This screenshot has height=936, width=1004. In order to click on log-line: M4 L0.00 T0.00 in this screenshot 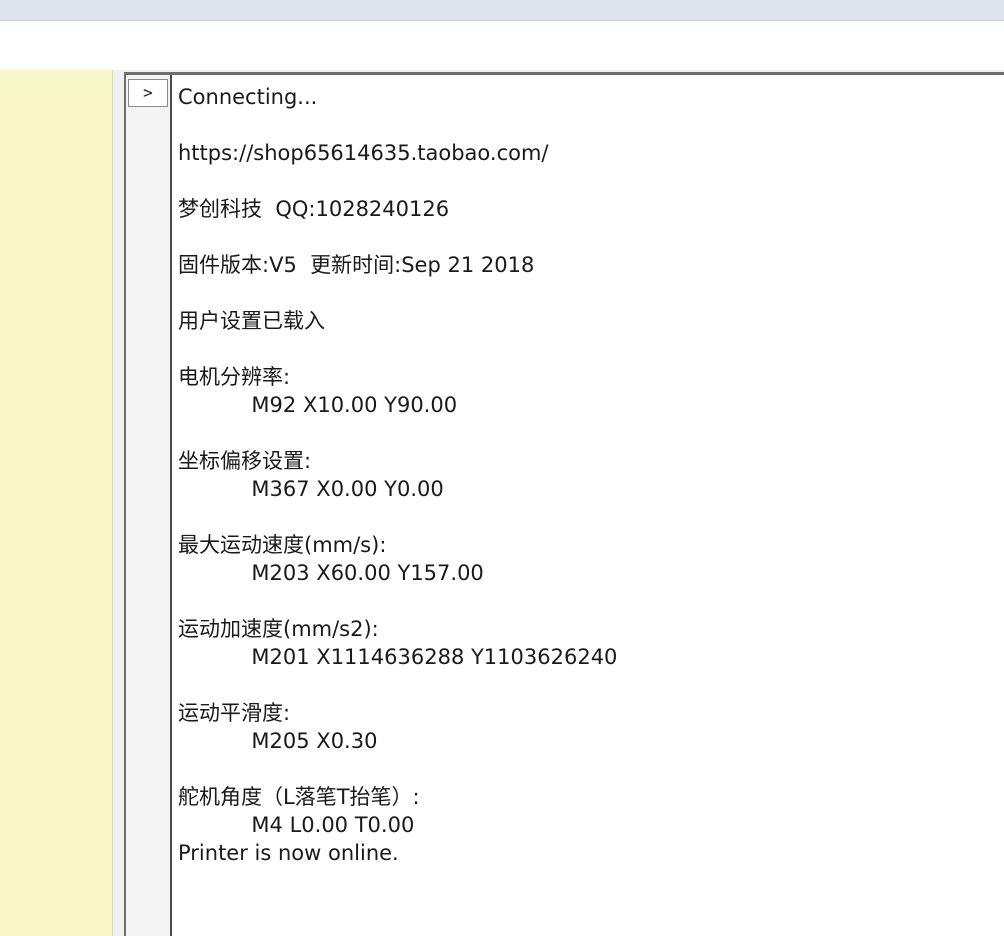, I will do `click(296, 825)`.